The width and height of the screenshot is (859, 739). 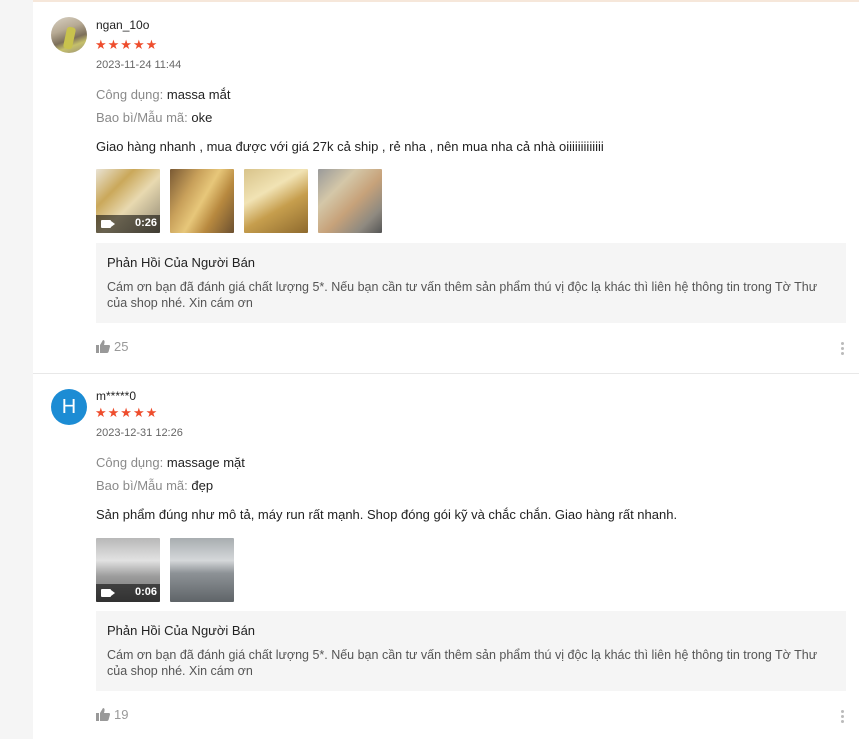 I want to click on attribute-usage: Công dụng: massa mắt, so click(x=163, y=94).